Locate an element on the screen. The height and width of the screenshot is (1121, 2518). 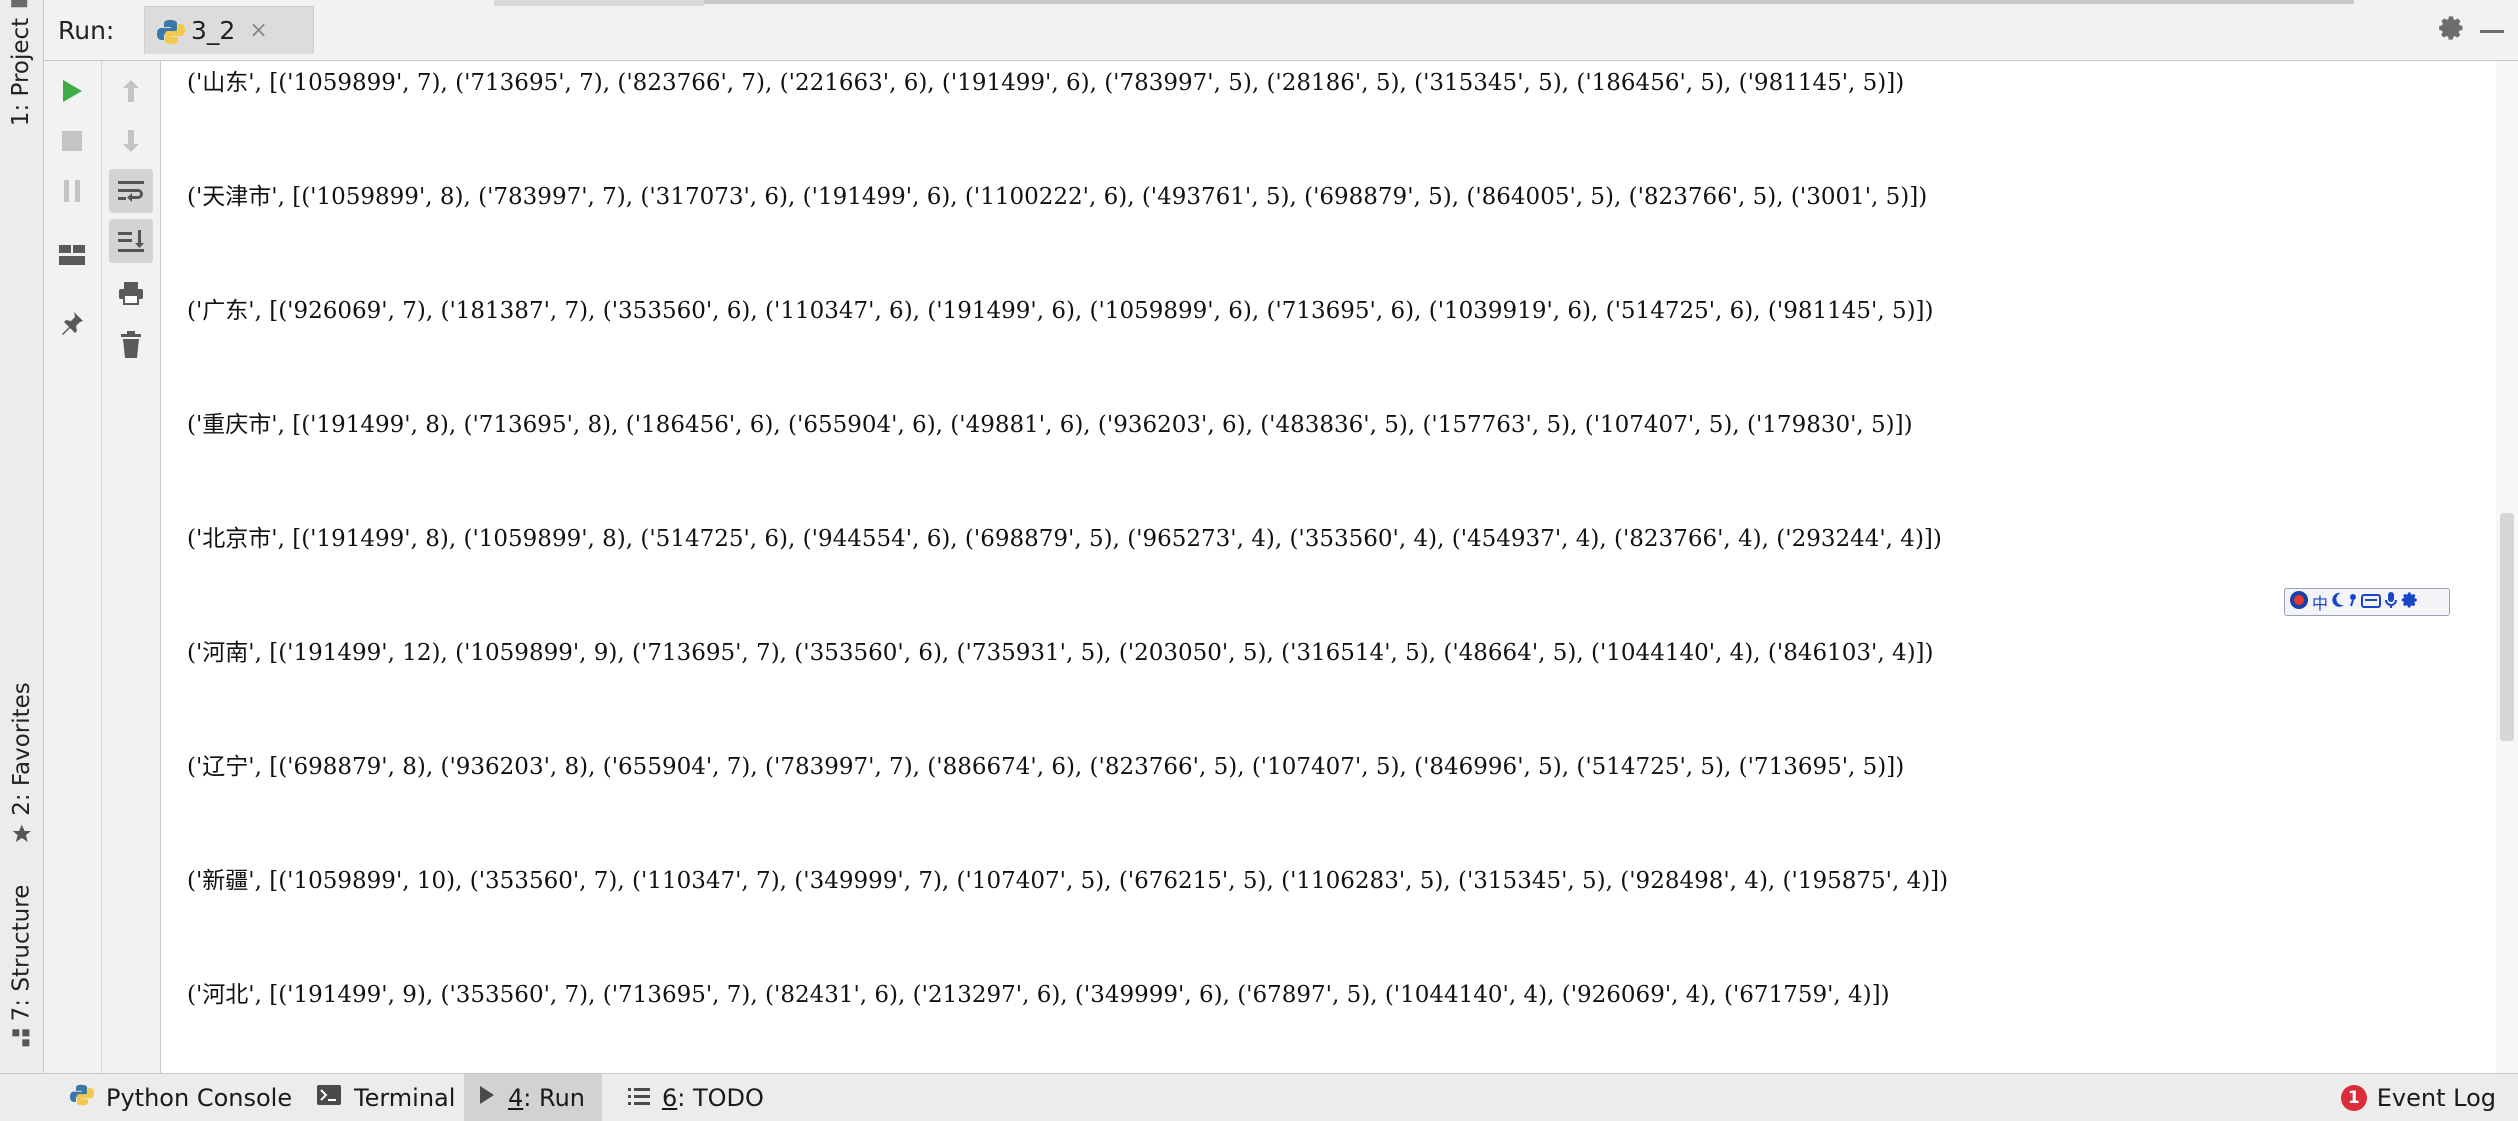
top-divider-secondary is located at coordinates (1529, 2).